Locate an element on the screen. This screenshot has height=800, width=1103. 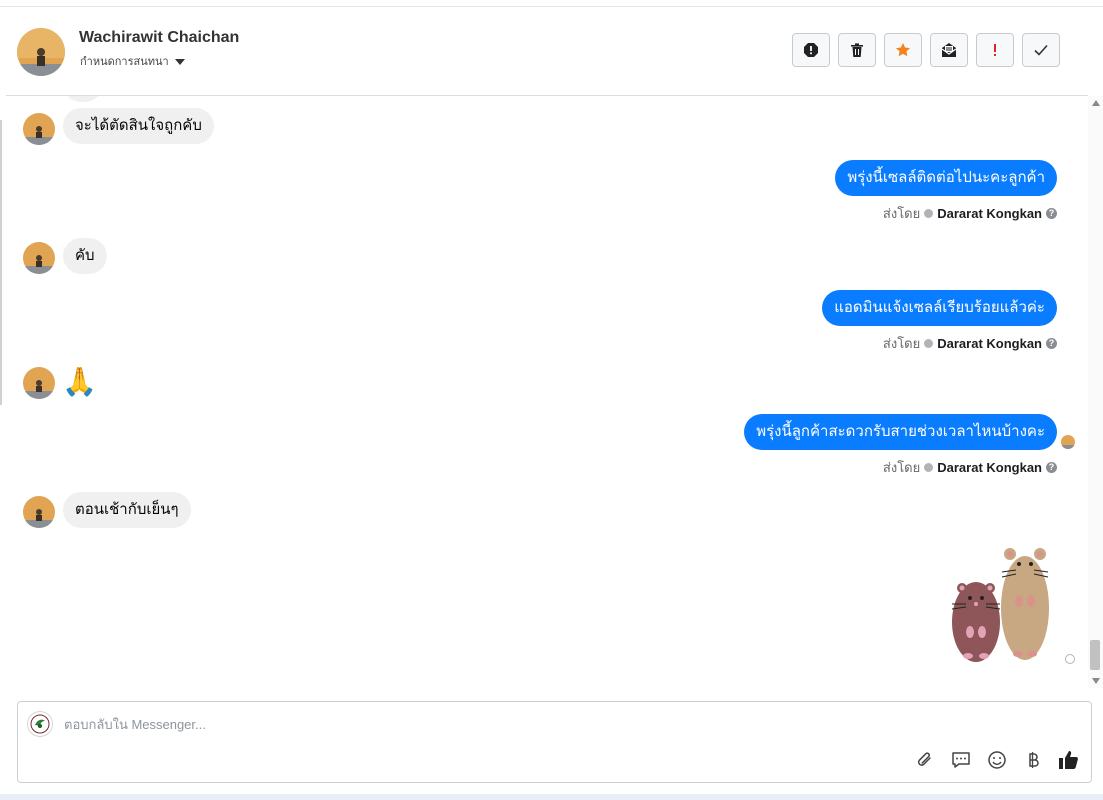
saved-replies-button is located at coordinates (961, 760).